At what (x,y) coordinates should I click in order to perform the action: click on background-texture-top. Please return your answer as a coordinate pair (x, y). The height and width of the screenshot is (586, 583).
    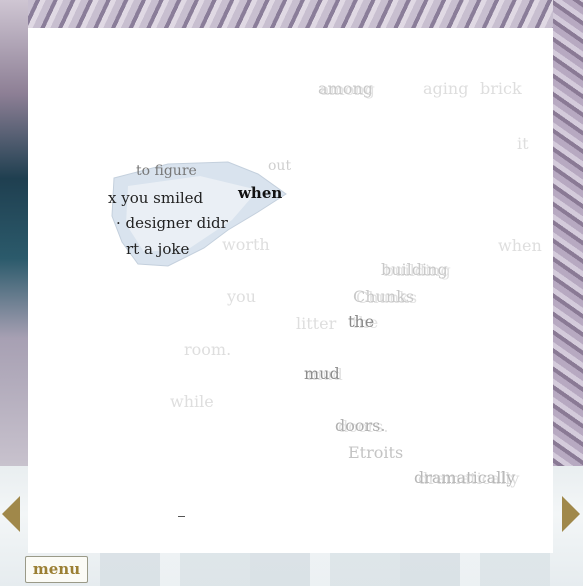
    Looking at the image, I should click on (290, 14).